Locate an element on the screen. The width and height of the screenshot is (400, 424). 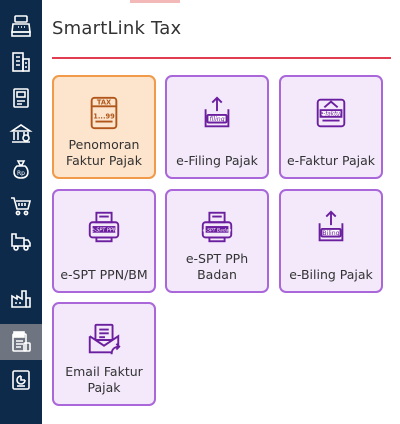
sidebar-item-delivery is located at coordinates (21, 242).